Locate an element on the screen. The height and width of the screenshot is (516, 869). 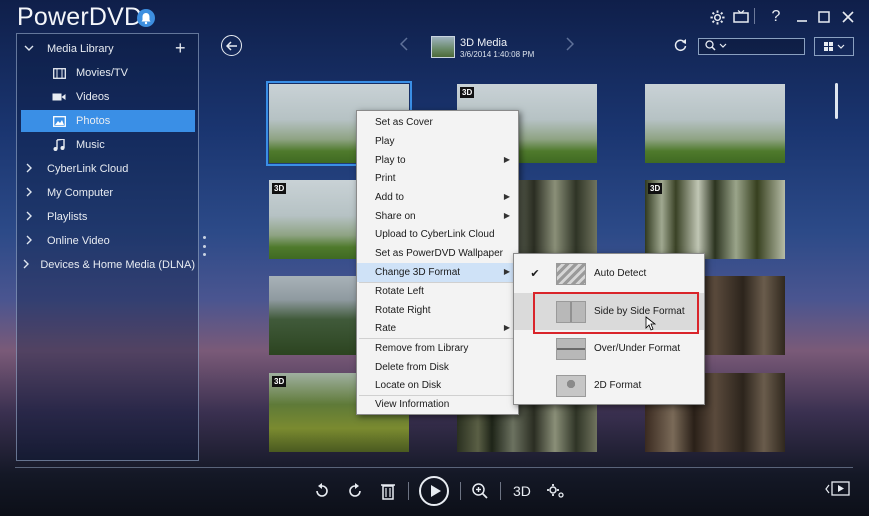
sidebar-item-label: CyberLink Cloud is located at coordinates (88, 169).